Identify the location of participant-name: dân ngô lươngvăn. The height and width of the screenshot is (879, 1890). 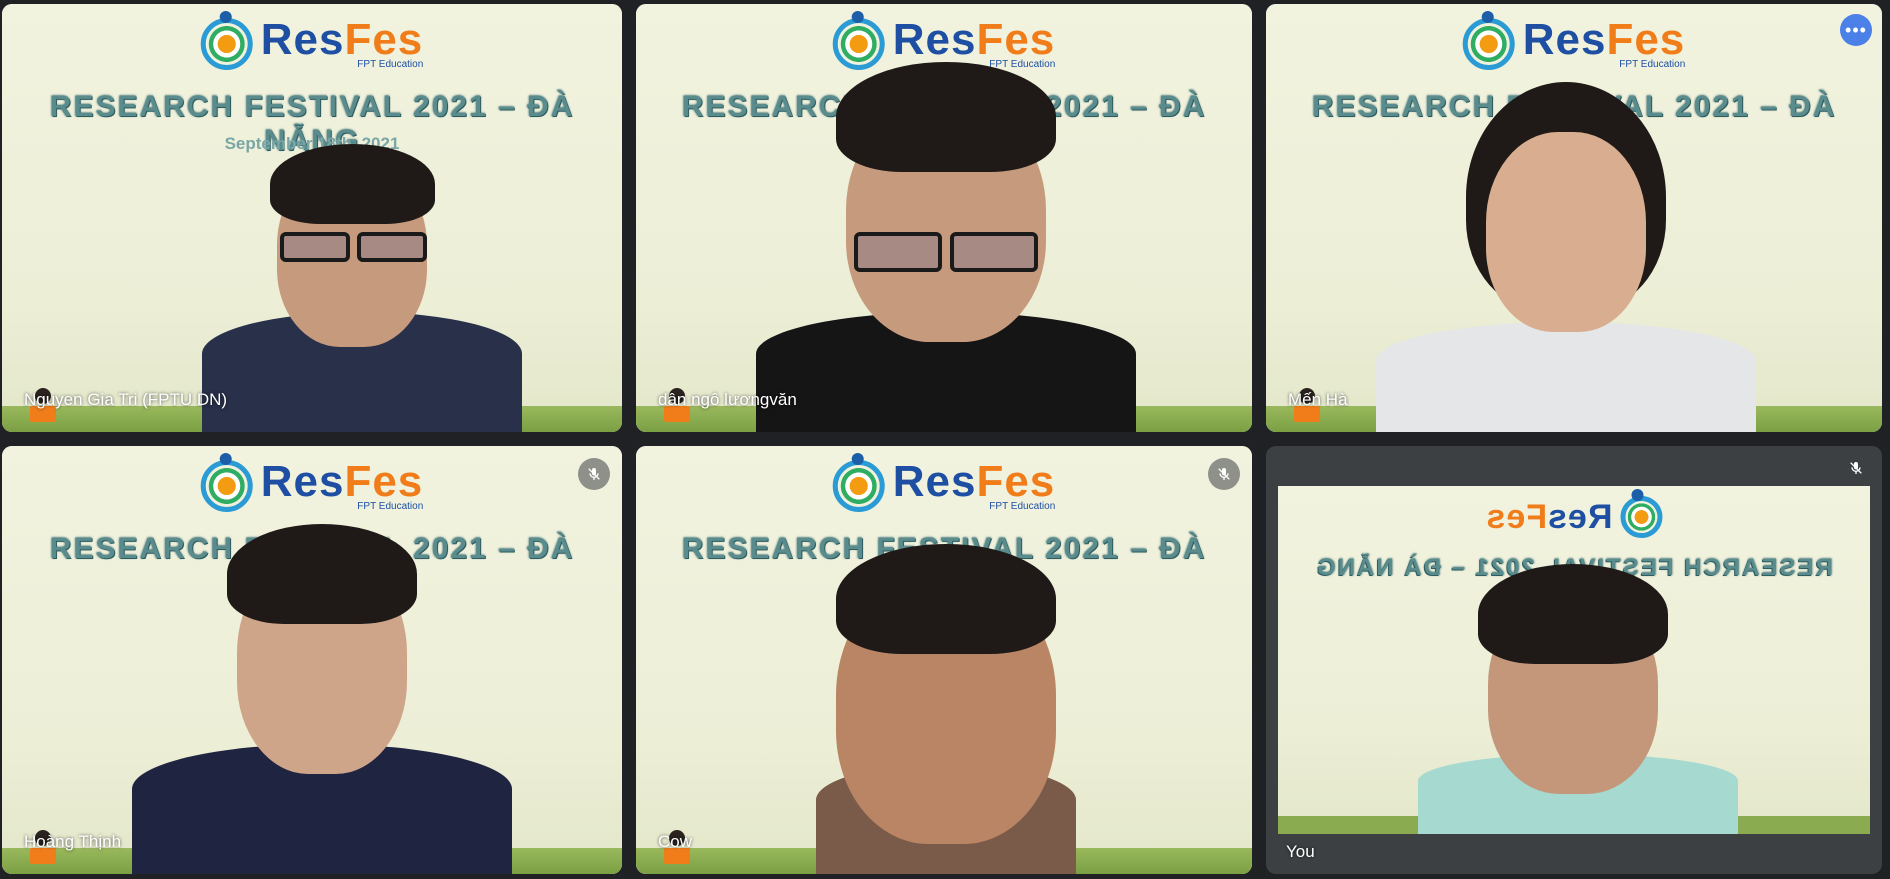
(727, 399).